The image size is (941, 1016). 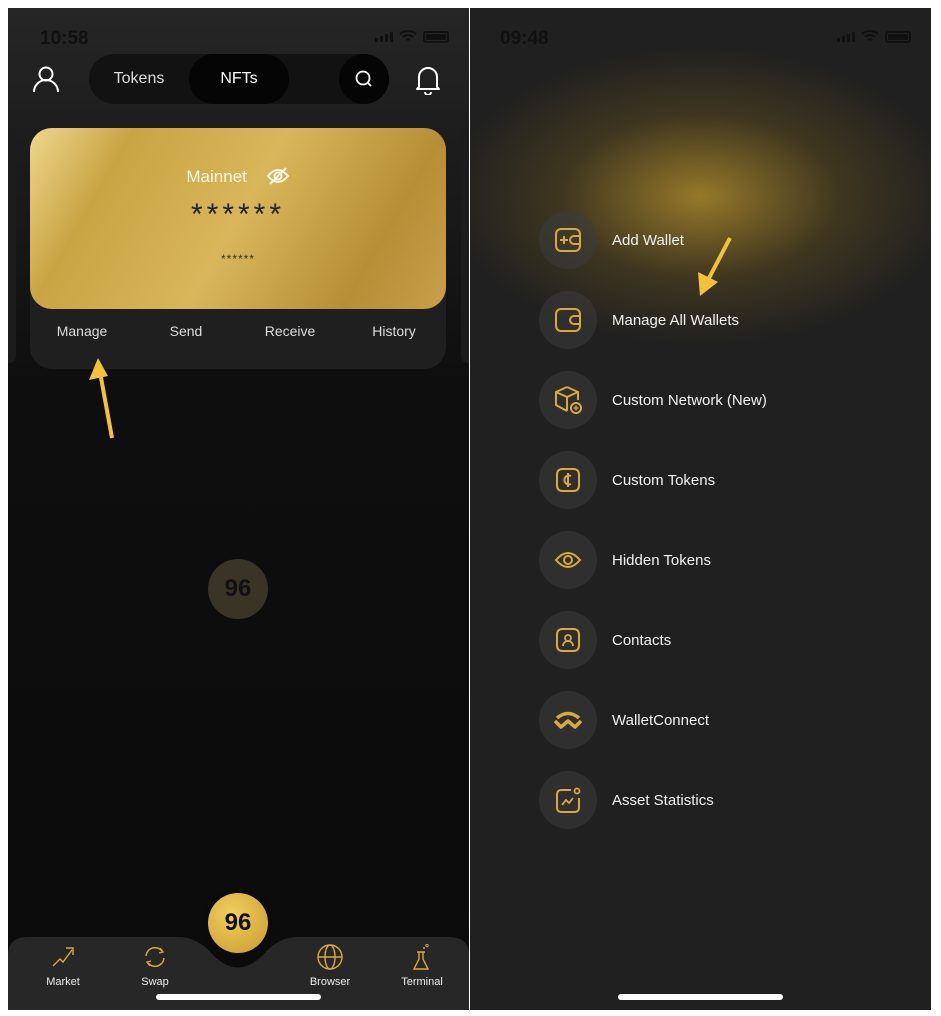 I want to click on tab-browser: Browser, so click(x=330, y=966).